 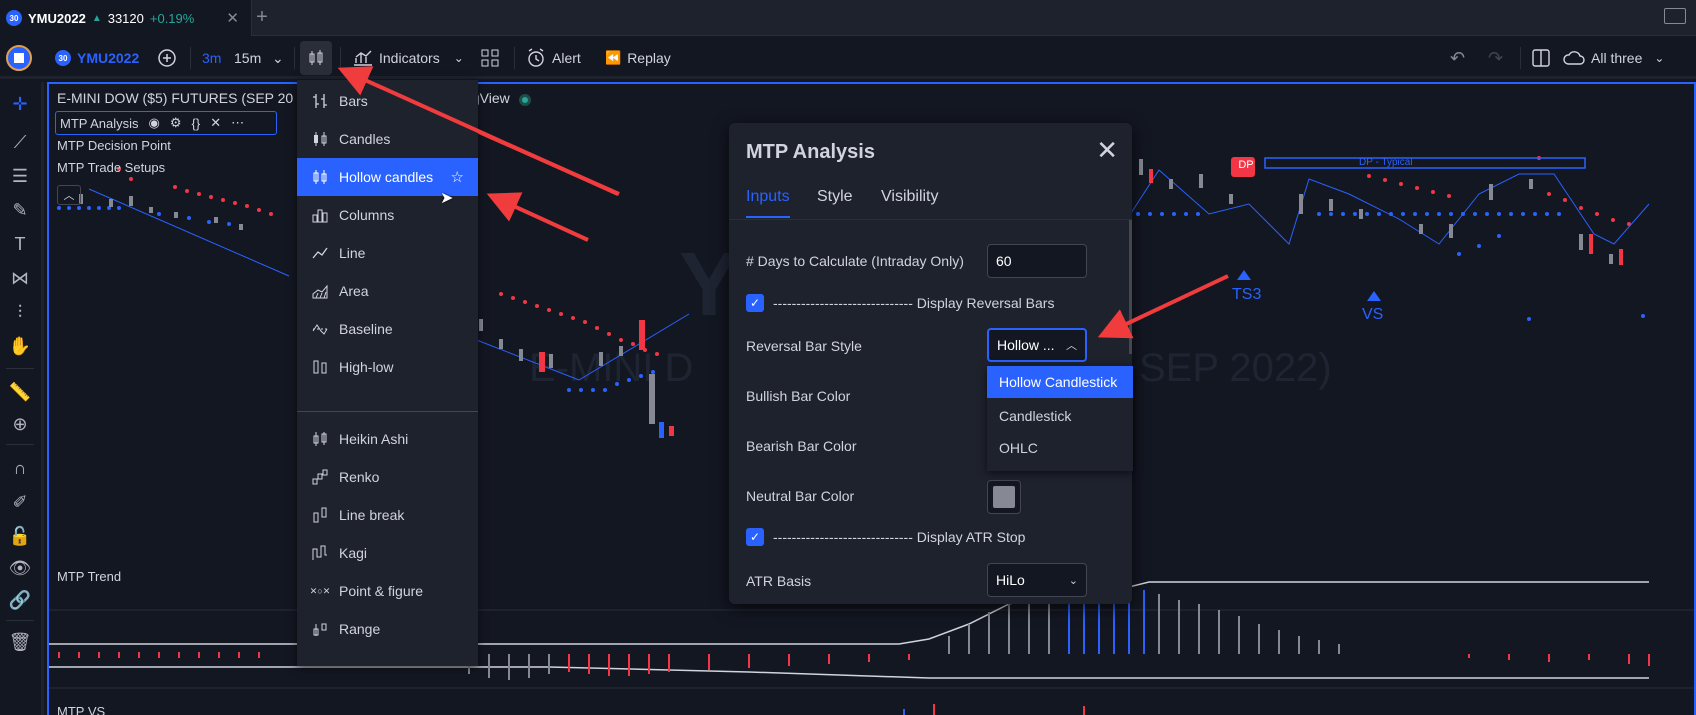 I want to click on tab-symbol: YMU2022, so click(x=57, y=18).